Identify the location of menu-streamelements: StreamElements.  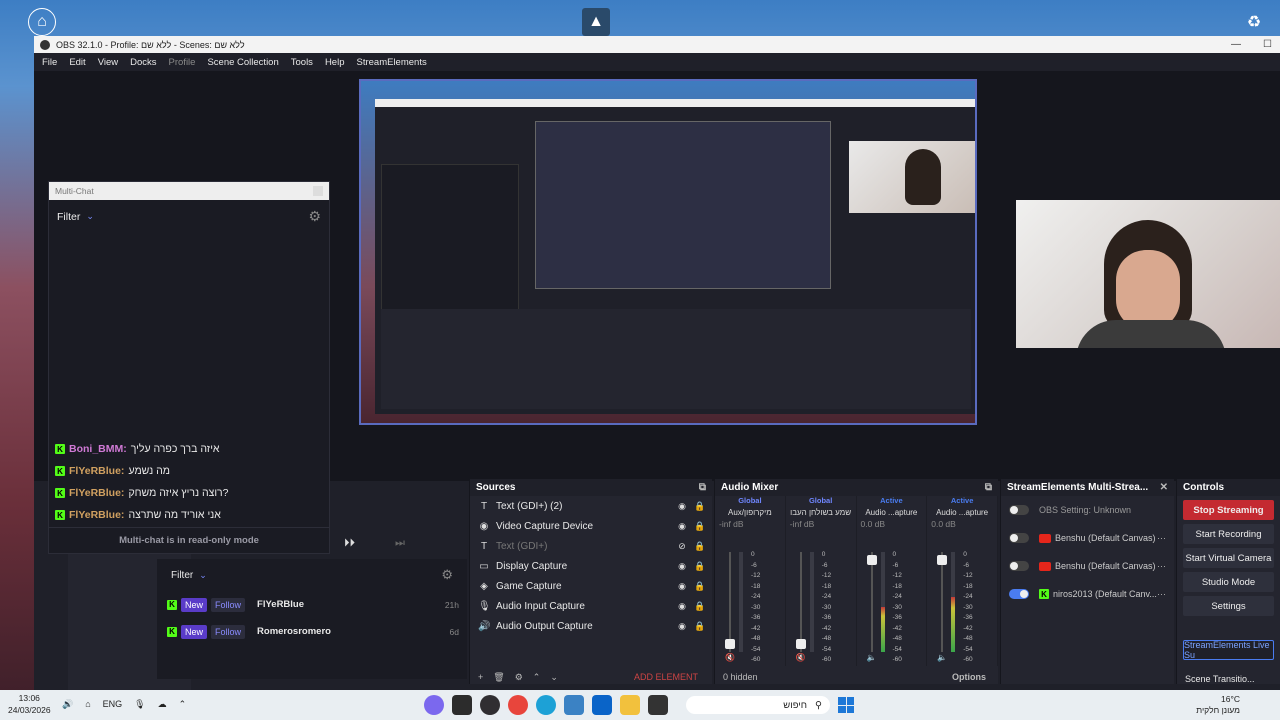
(393, 62).